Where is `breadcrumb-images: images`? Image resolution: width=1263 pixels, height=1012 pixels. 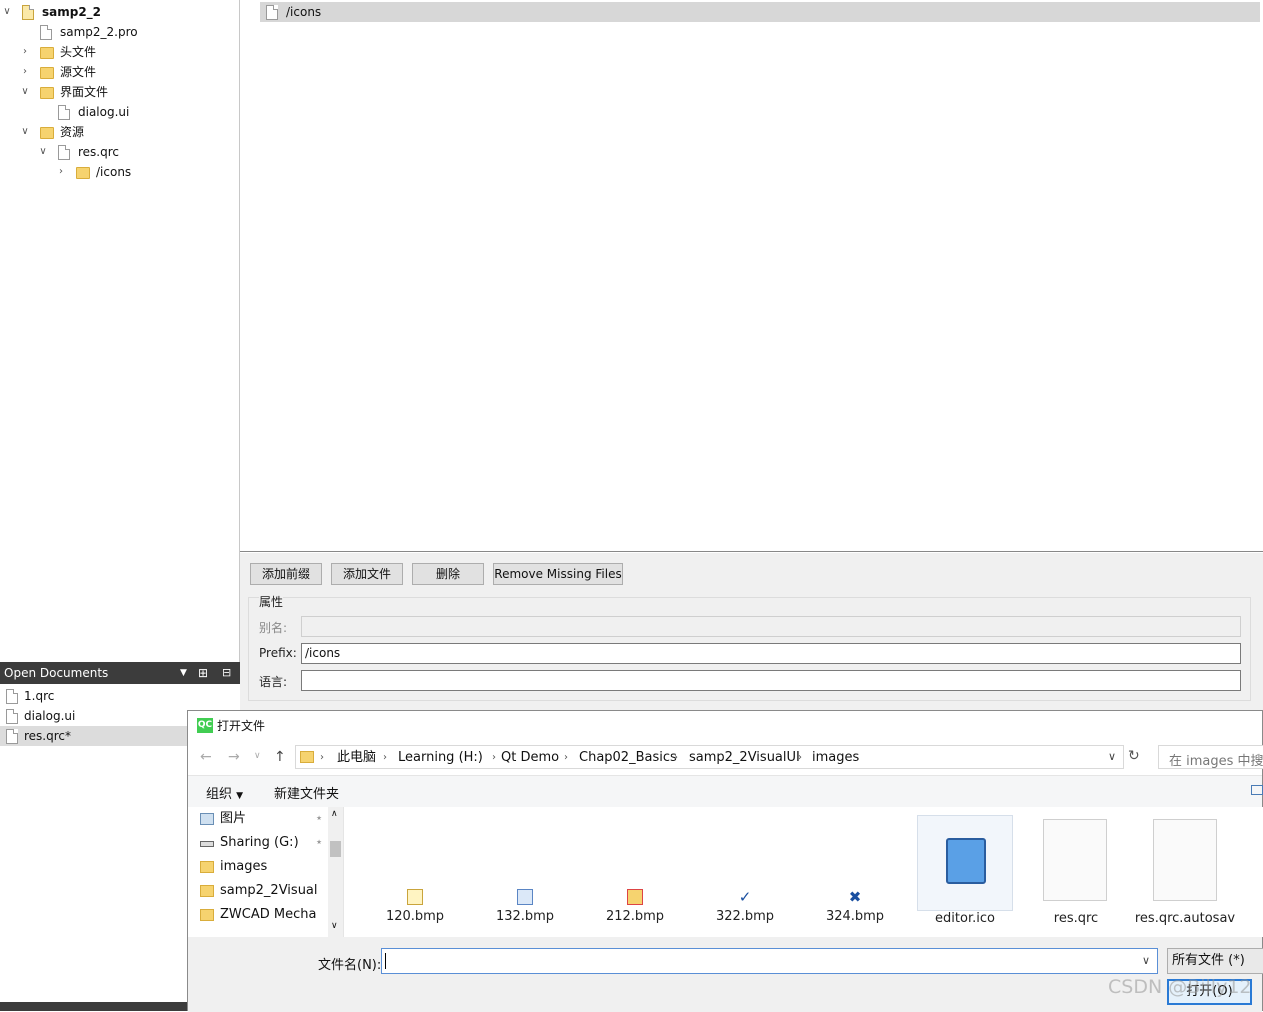
breadcrumb-images: images is located at coordinates (835, 758).